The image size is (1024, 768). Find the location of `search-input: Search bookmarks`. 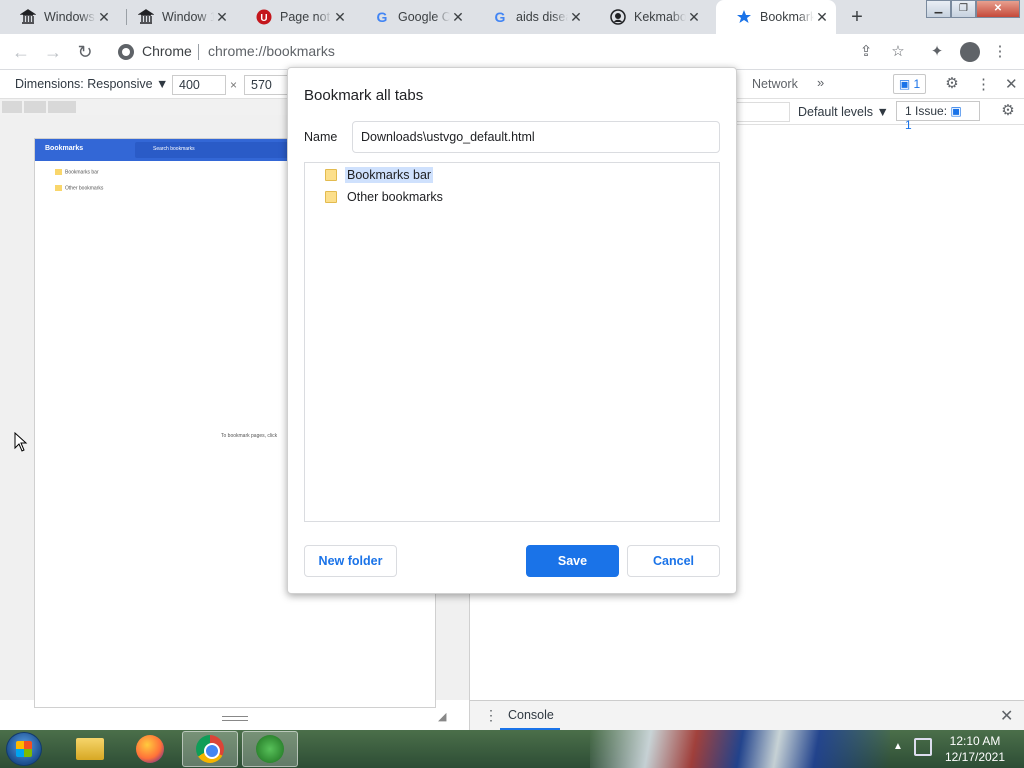

search-input: Search bookmarks is located at coordinates (215, 150).